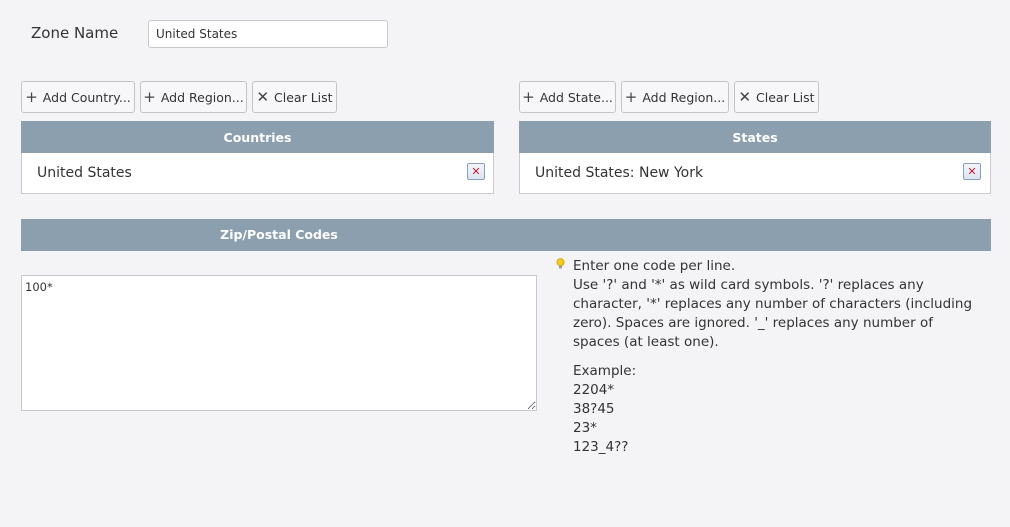 The width and height of the screenshot is (1010, 527). I want to click on clear-list-button-states: ✕ Clear List, so click(776, 97).